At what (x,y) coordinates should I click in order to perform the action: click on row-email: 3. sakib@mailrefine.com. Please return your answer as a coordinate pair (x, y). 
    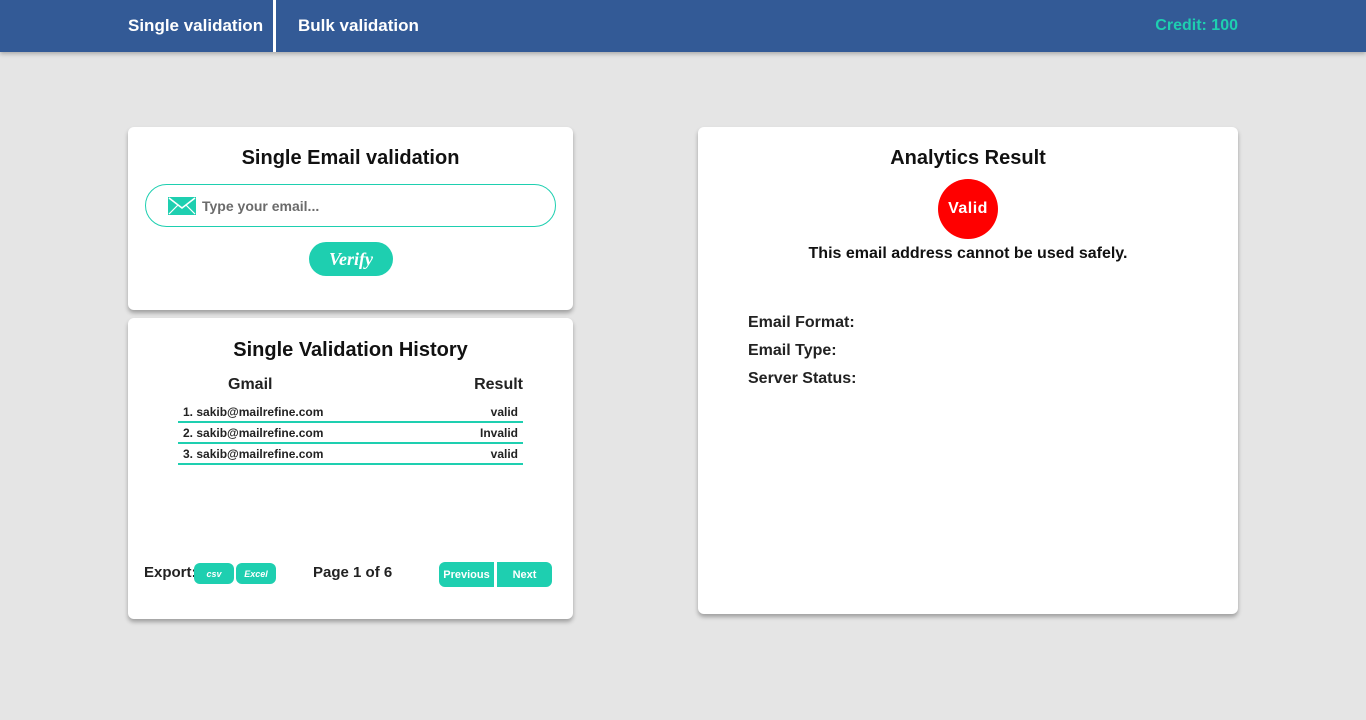
    Looking at the image, I should click on (253, 454).